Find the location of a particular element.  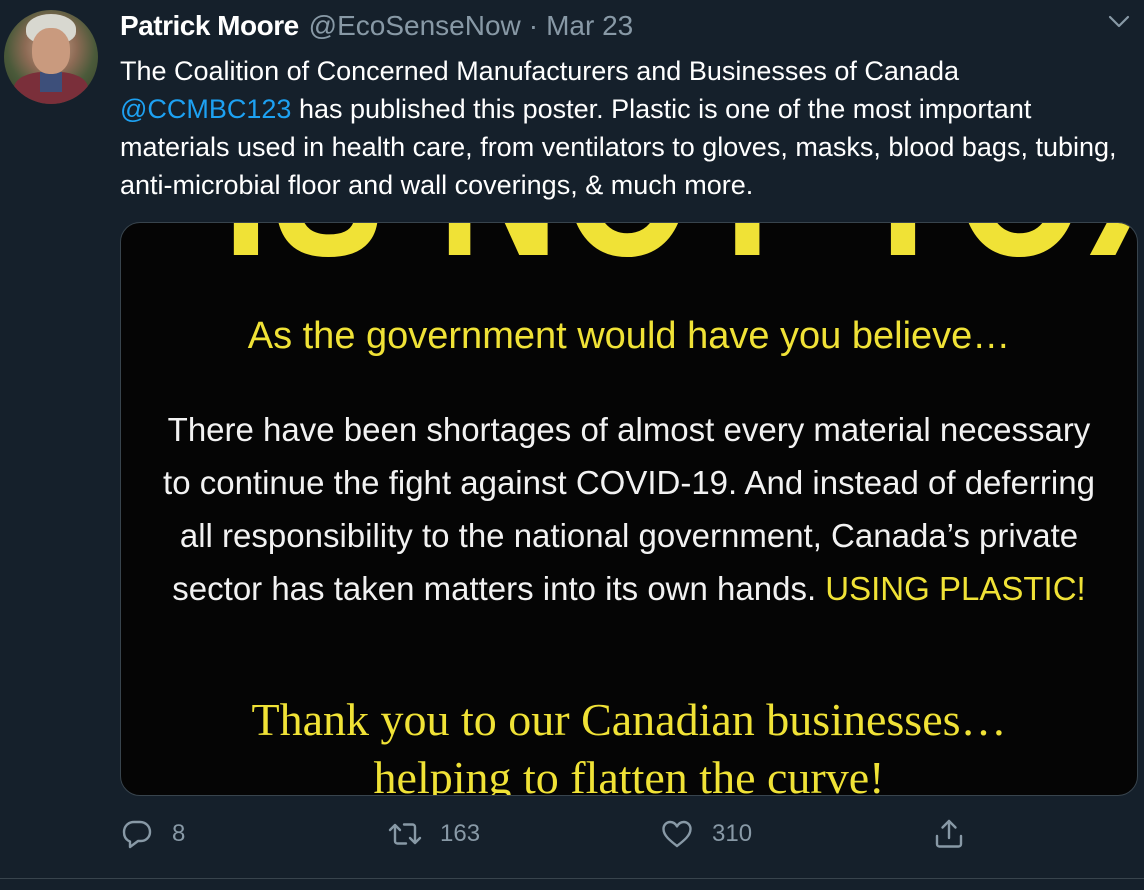

chevron-down-icon is located at coordinates (1119, 22).